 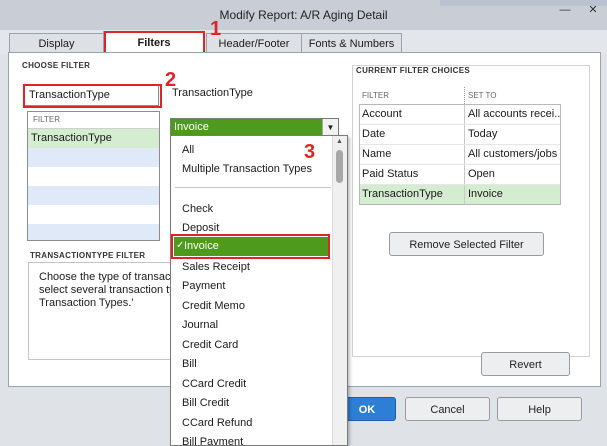 What do you see at coordinates (339, 166) in the screenshot?
I see `scrollbar-thumb` at bounding box center [339, 166].